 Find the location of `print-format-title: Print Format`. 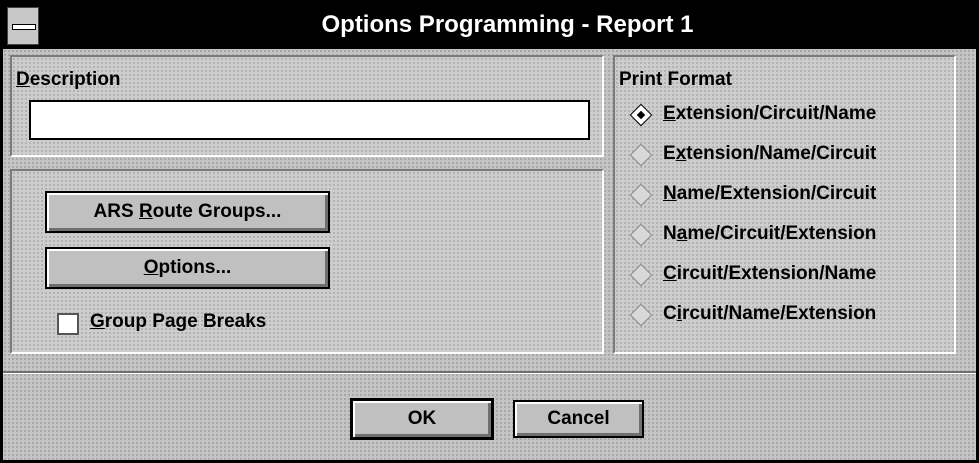

print-format-title: Print Format is located at coordinates (675, 79).